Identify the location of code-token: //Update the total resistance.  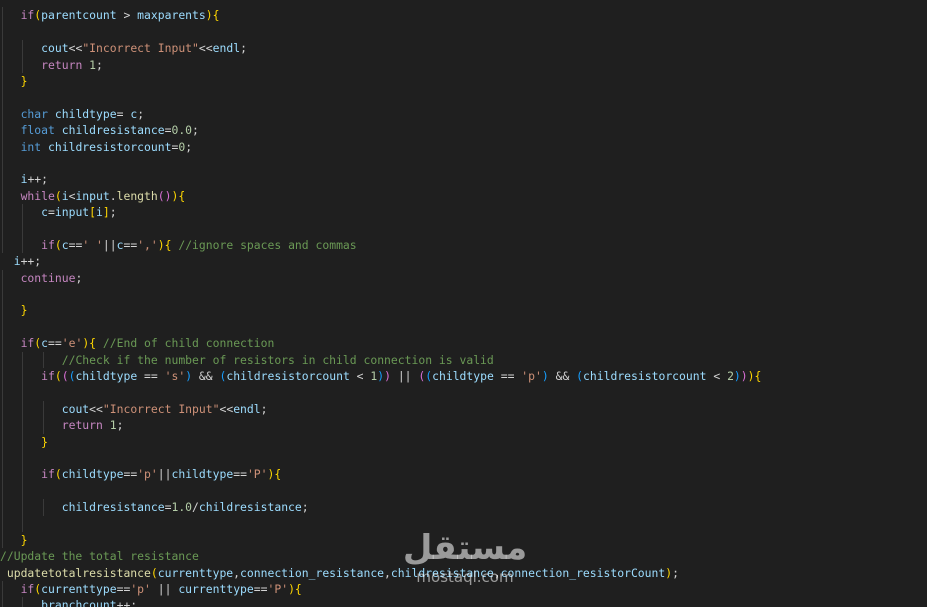
(99, 556).